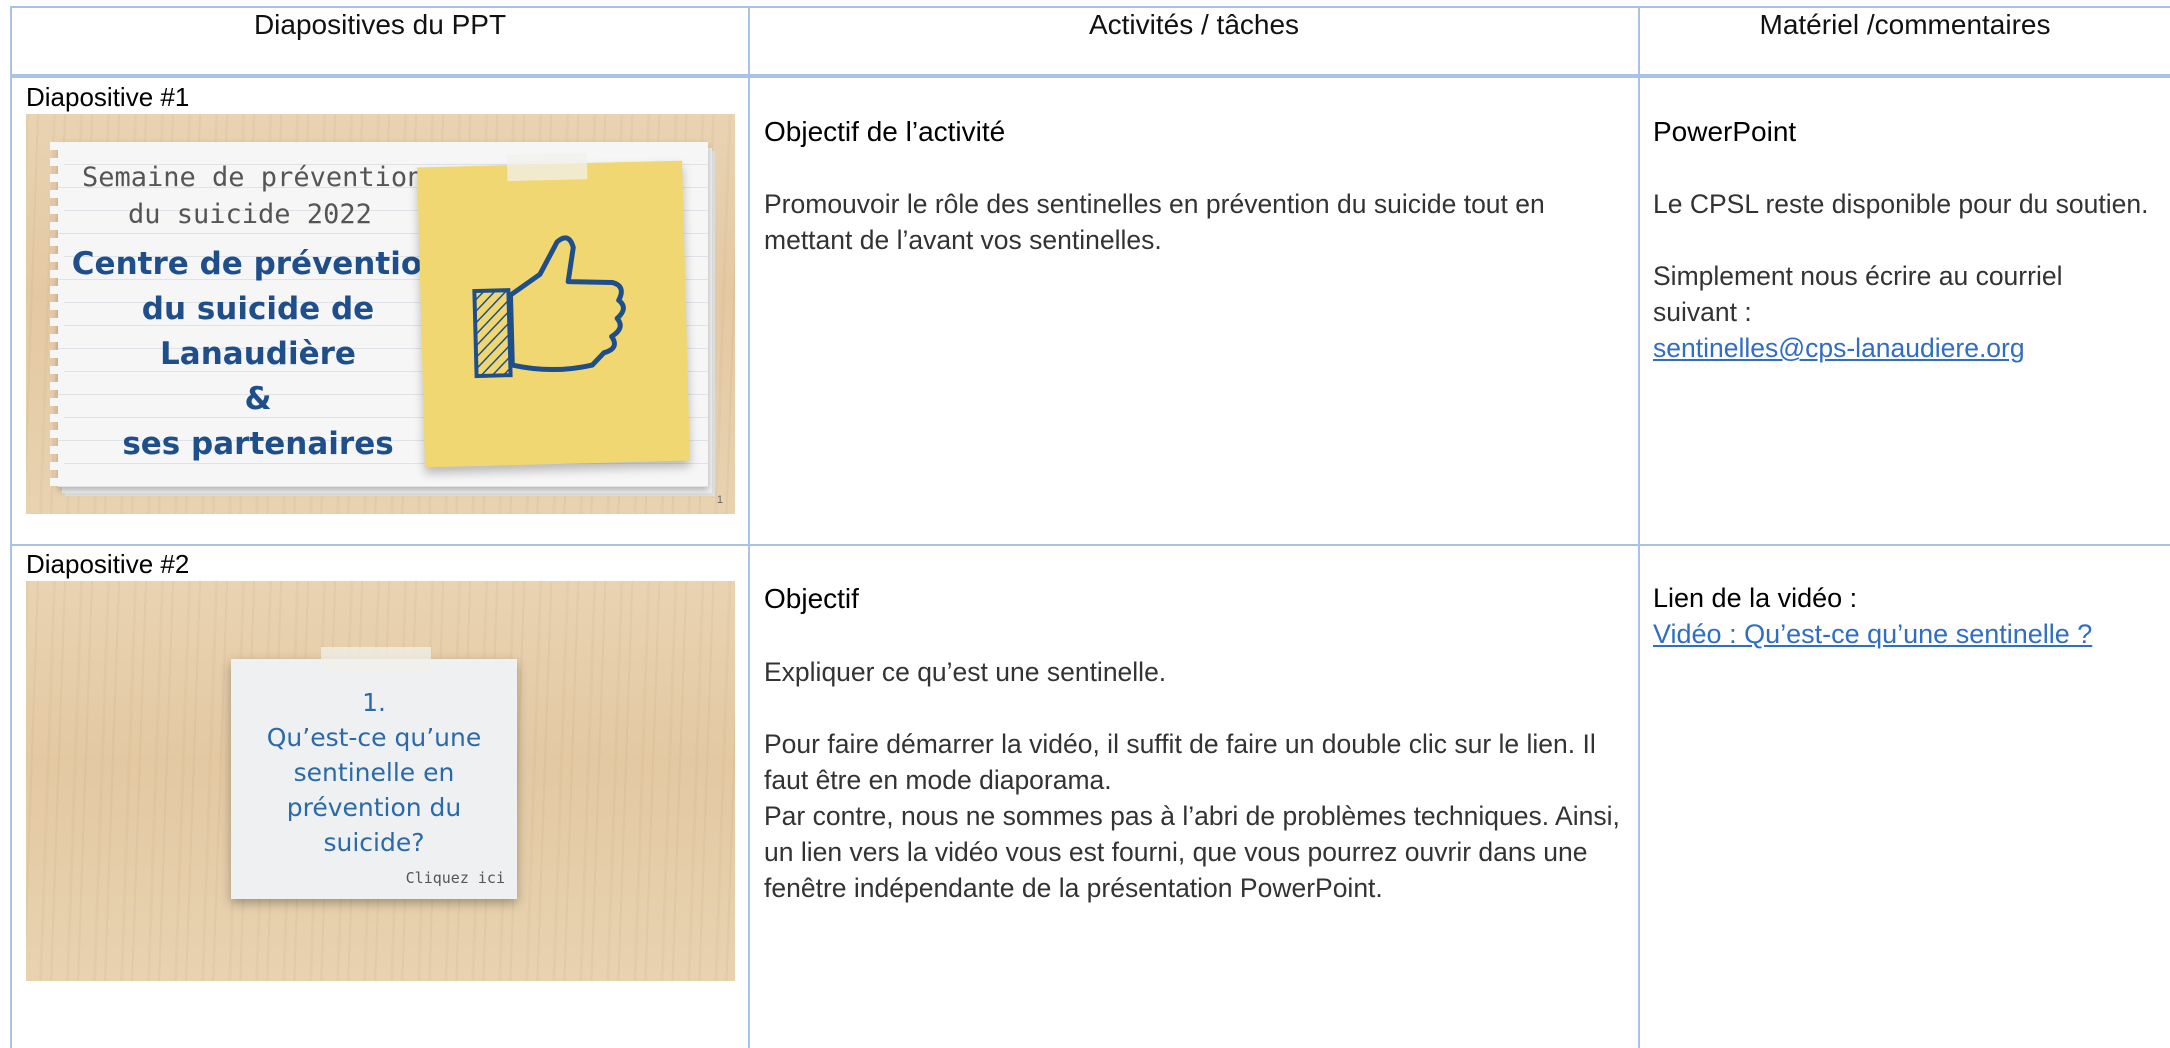 This screenshot has height=1048, width=2170. What do you see at coordinates (374, 702) in the screenshot?
I see `question-number: 1.` at bounding box center [374, 702].